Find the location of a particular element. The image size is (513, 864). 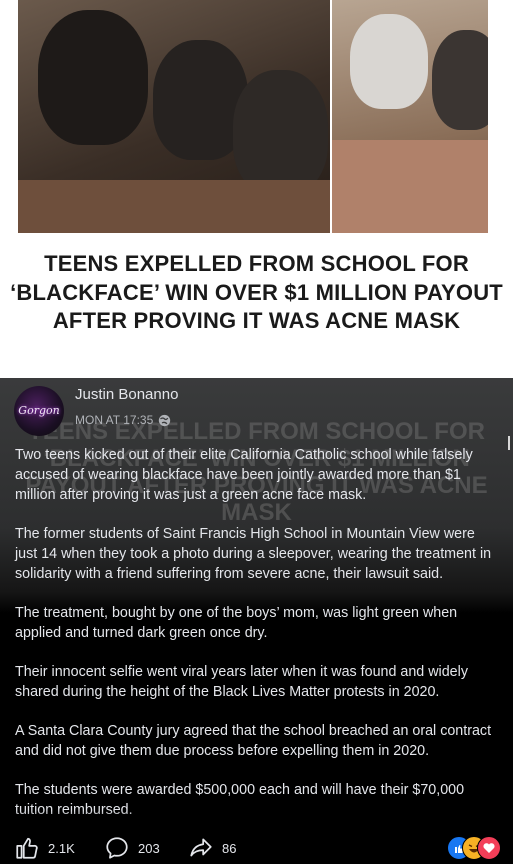

post-timestamp: MON AT 17:35 is located at coordinates (114, 420).